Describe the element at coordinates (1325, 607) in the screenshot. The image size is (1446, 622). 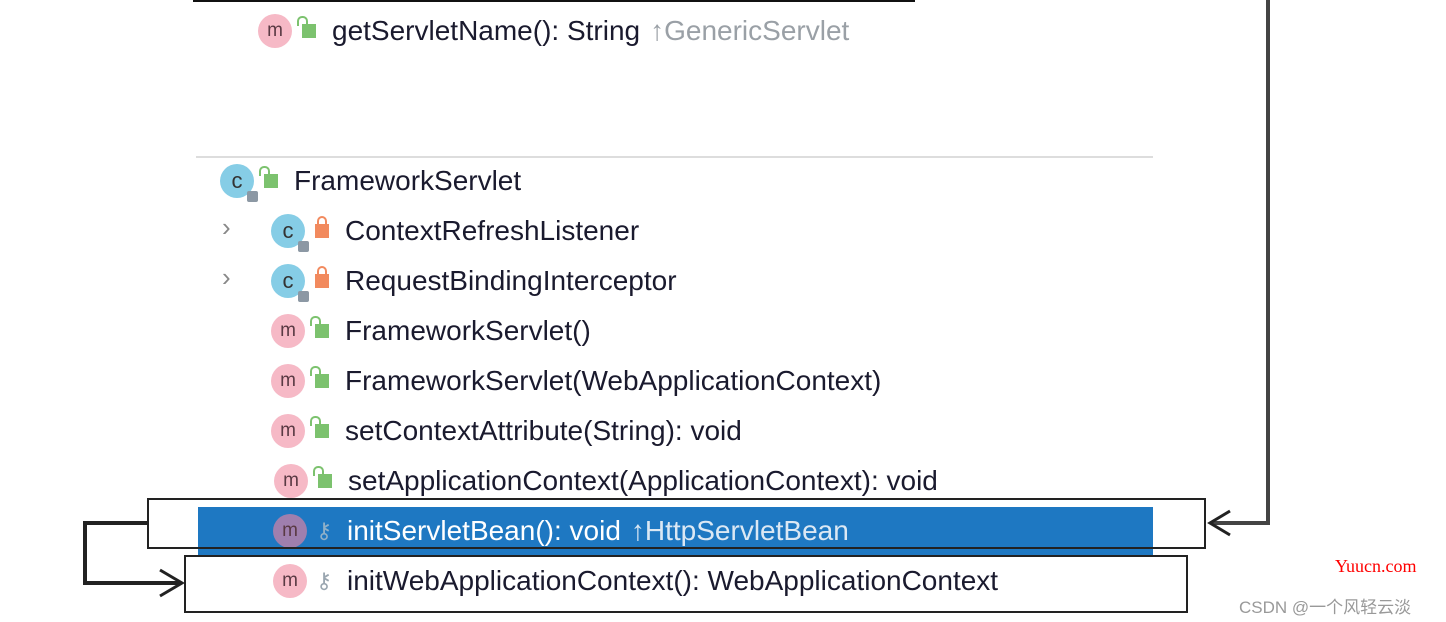
I see `watermark-author: CSDN @一个风轻云淡` at that location.